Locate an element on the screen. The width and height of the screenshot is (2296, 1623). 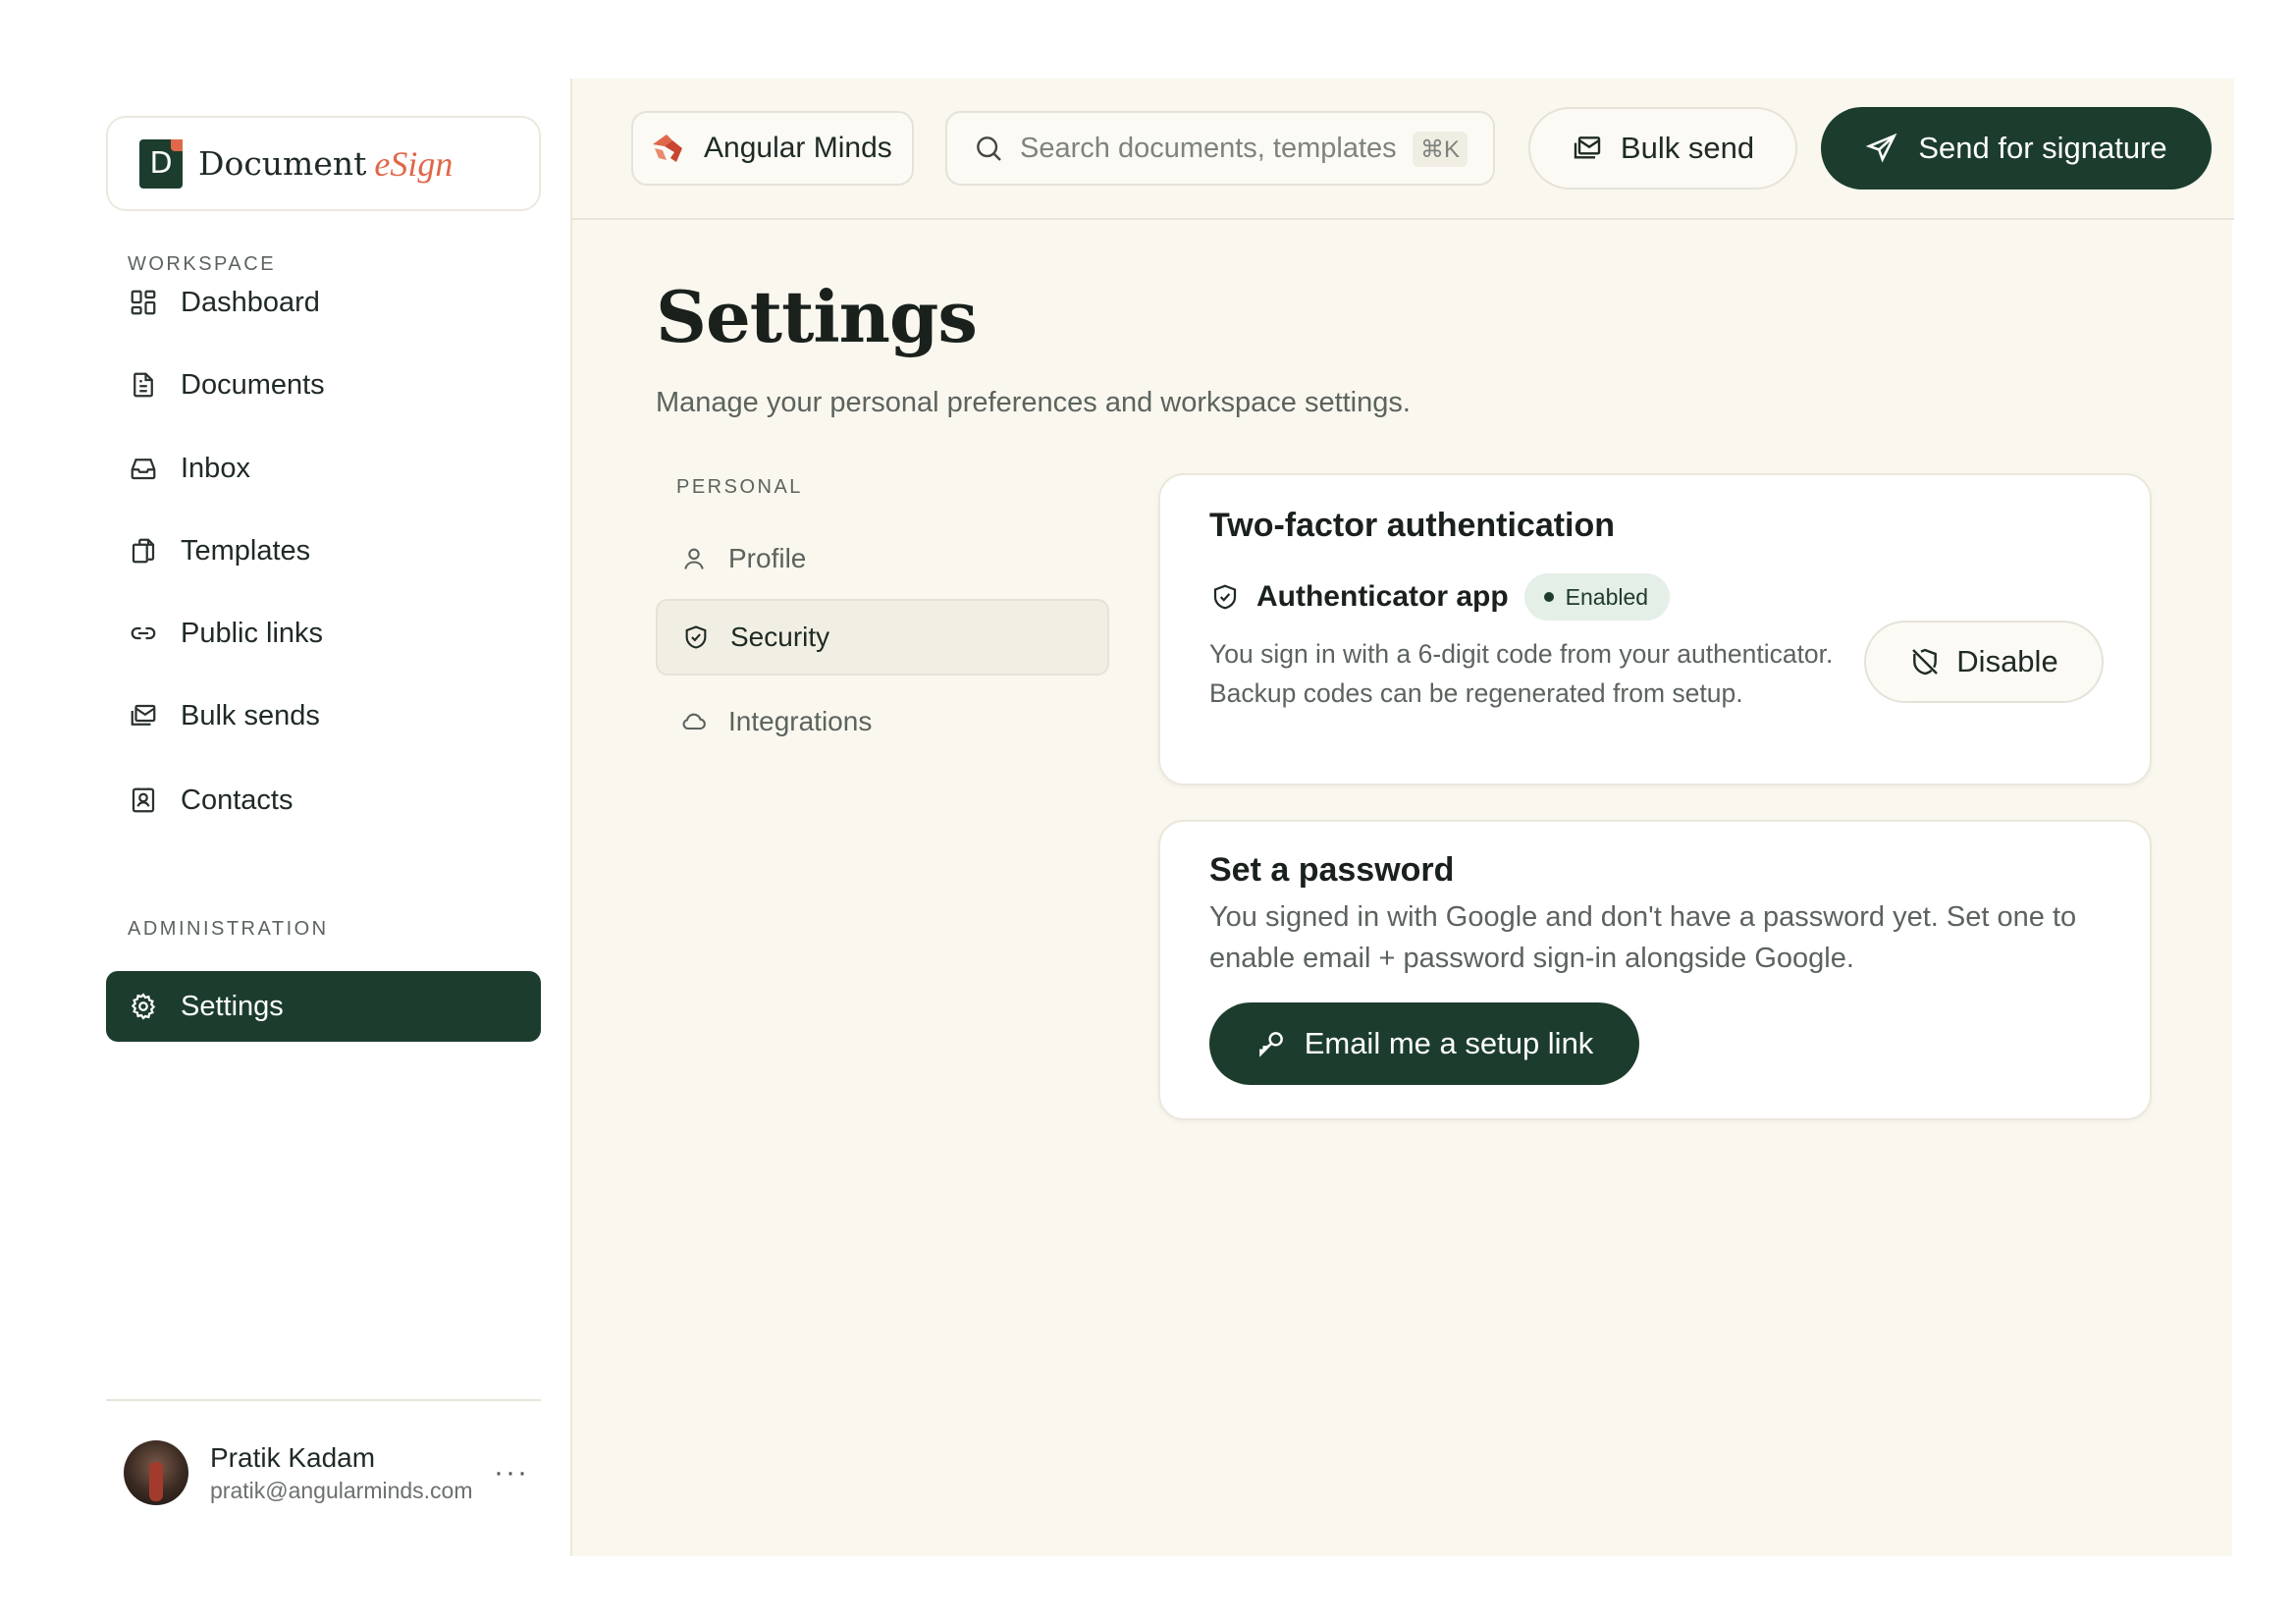
sidebar-item-templates: Templates is located at coordinates (323, 551).